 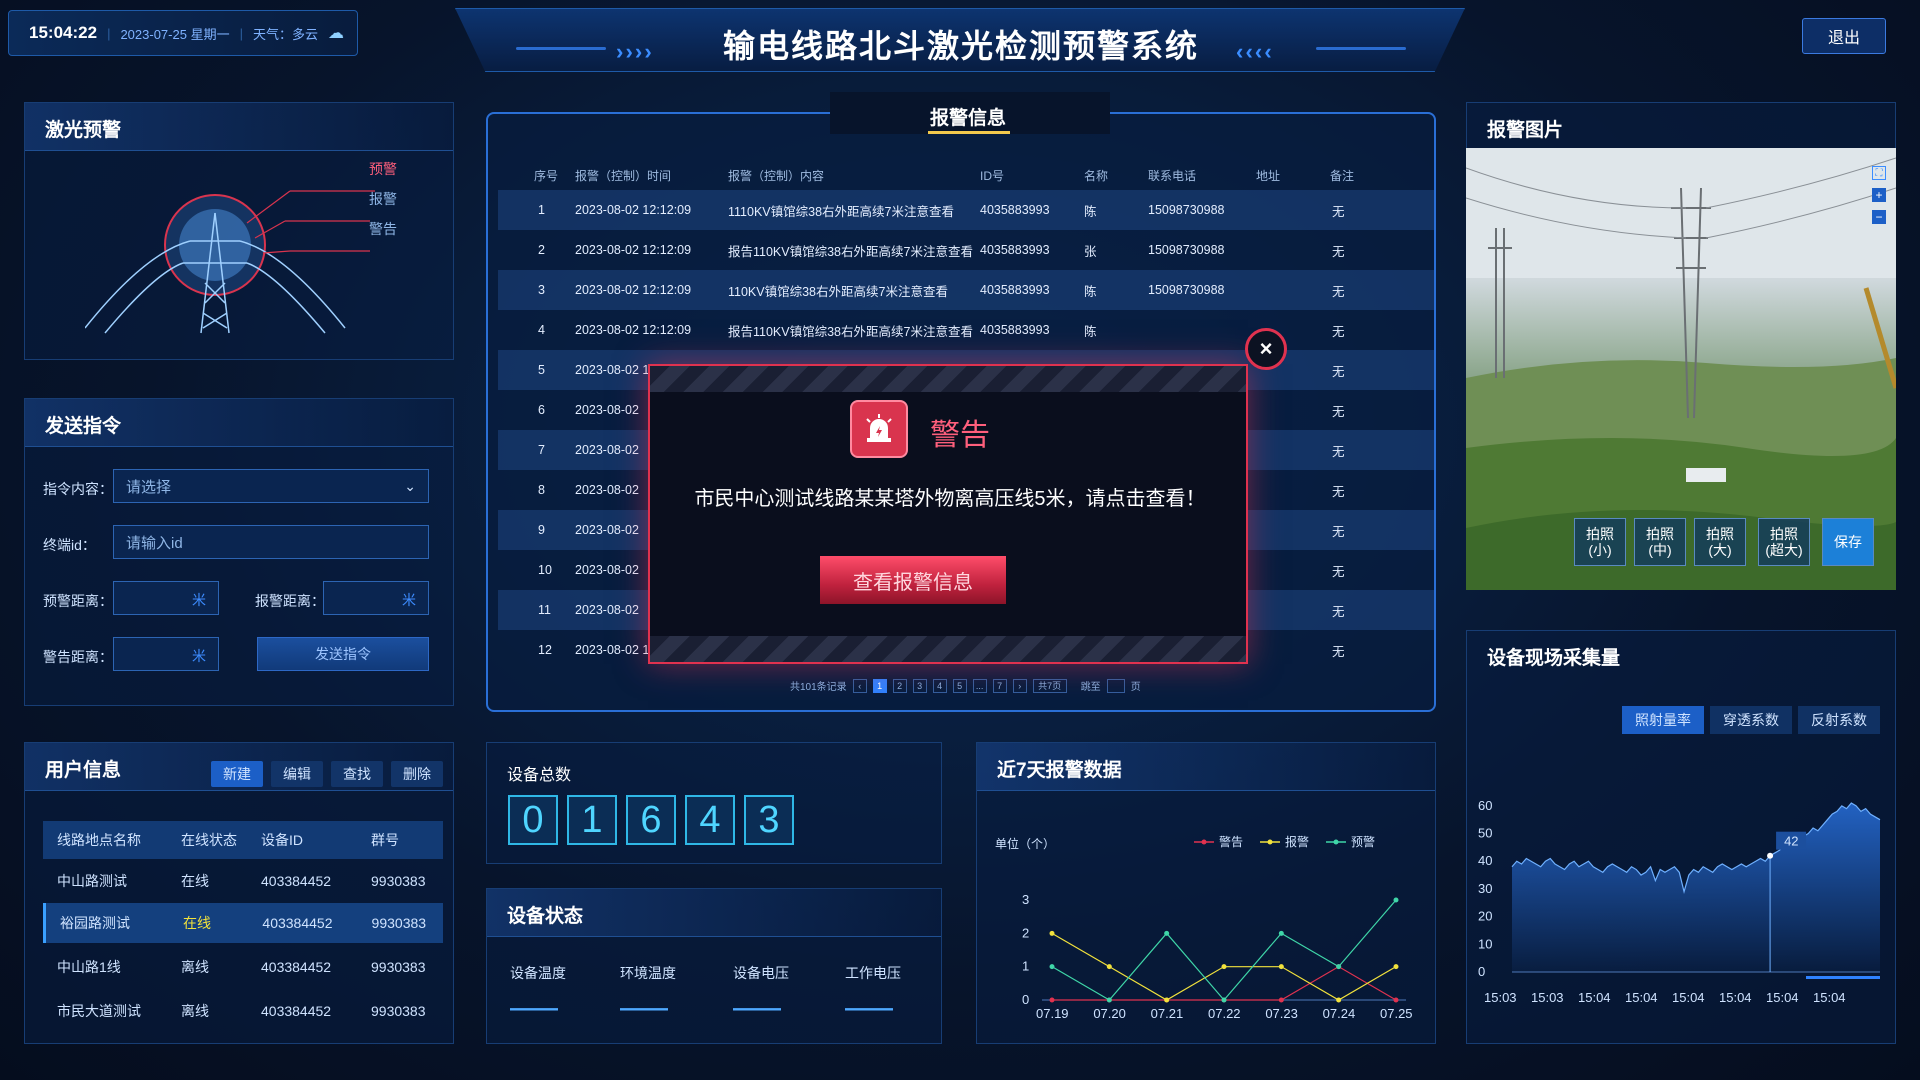 What do you see at coordinates (1843, 977) in the screenshot?
I see `scroll-indicator` at bounding box center [1843, 977].